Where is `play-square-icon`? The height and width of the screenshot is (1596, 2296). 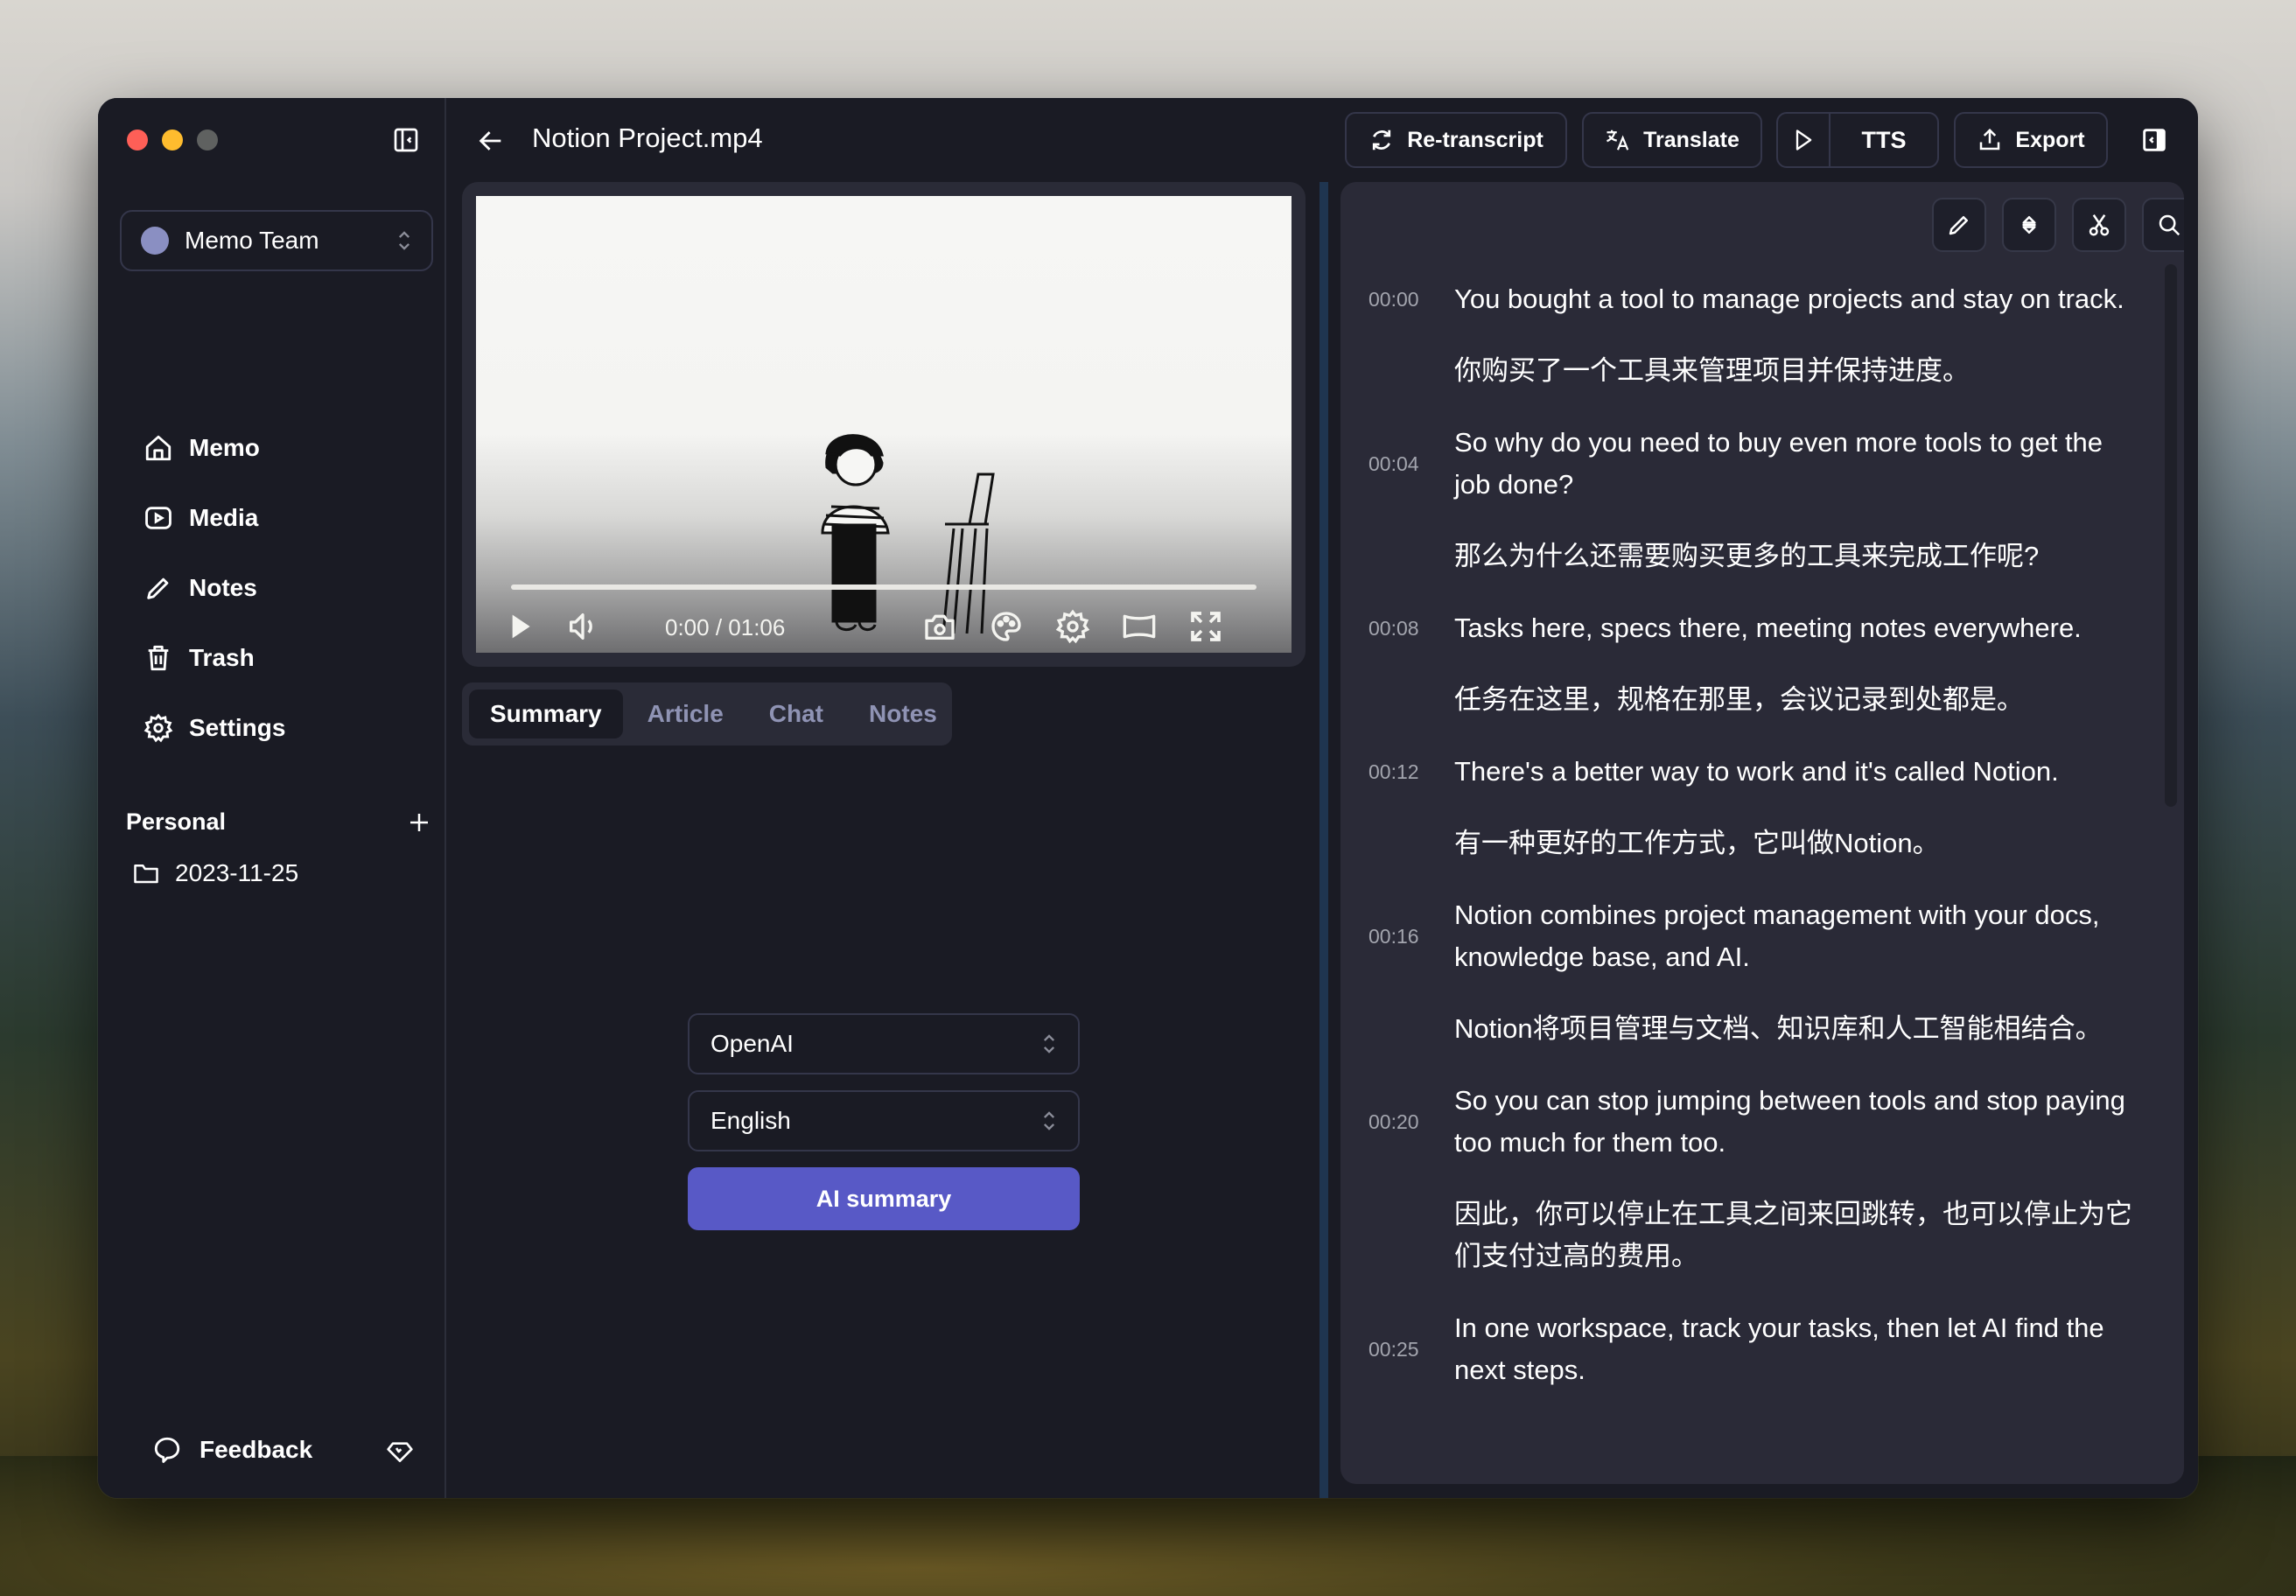 play-square-icon is located at coordinates (158, 518).